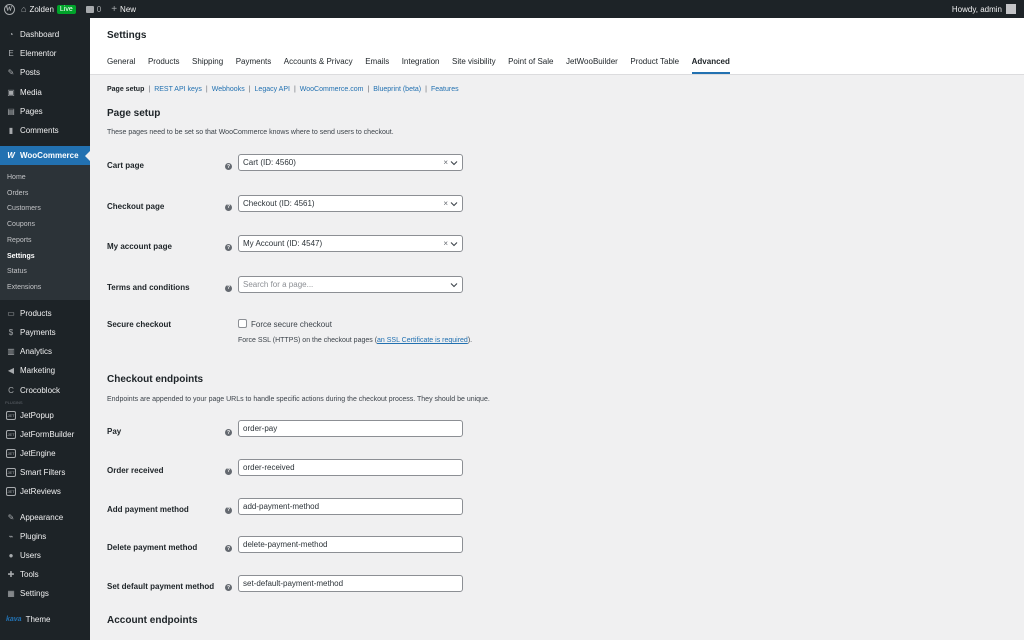 Image resolution: width=1024 pixels, height=640 pixels. Describe the element at coordinates (45, 111) in the screenshot. I see `sidebar-item-pages: ▤ Pages` at that location.